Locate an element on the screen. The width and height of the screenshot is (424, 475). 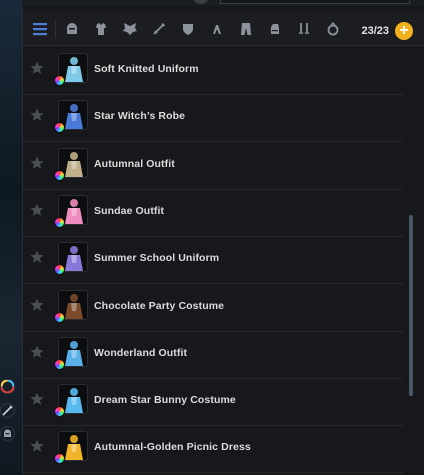
add-button: + is located at coordinates (404, 31).